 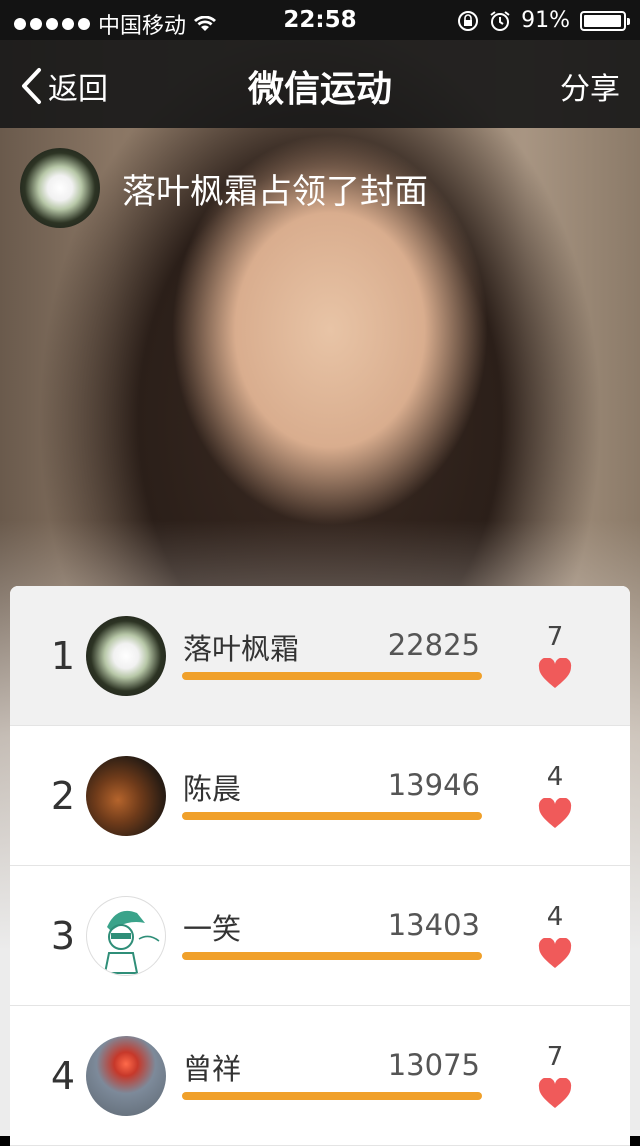 I want to click on user-name: 陈晨, so click(x=212, y=789).